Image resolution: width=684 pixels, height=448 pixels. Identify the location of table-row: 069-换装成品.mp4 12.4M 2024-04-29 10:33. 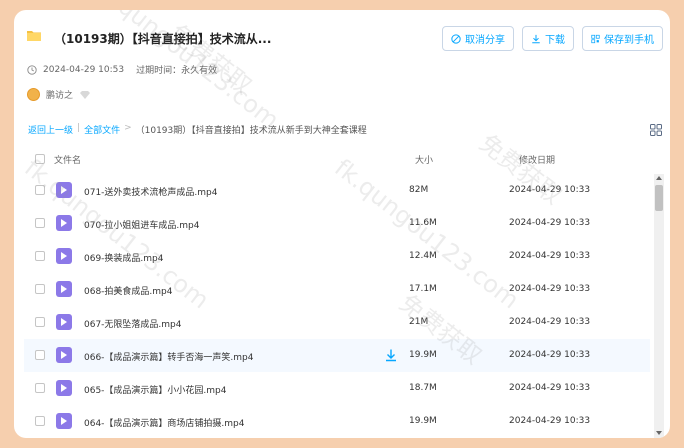
(337, 256).